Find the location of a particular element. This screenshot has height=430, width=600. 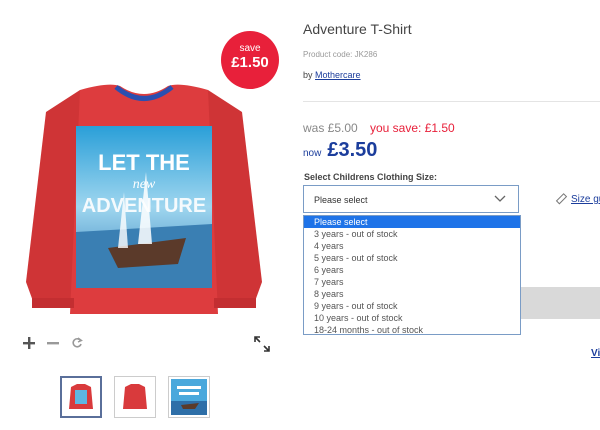

size-guide-label: Size gu is located at coordinates (585, 199).